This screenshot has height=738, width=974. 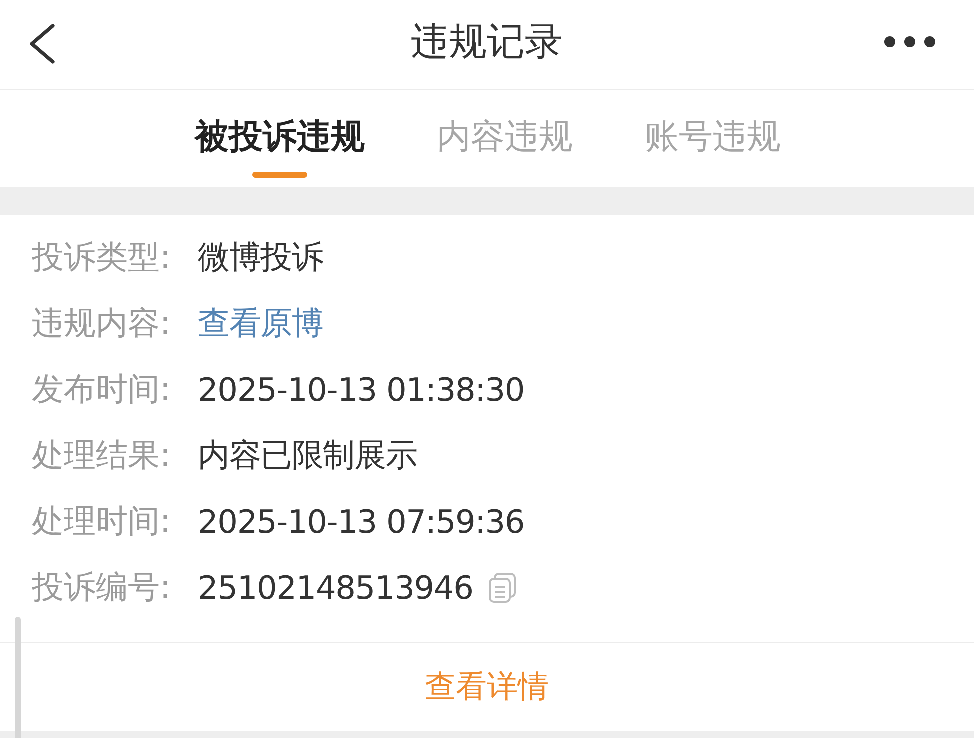 I want to click on page-title: 违规记录, so click(x=487, y=41).